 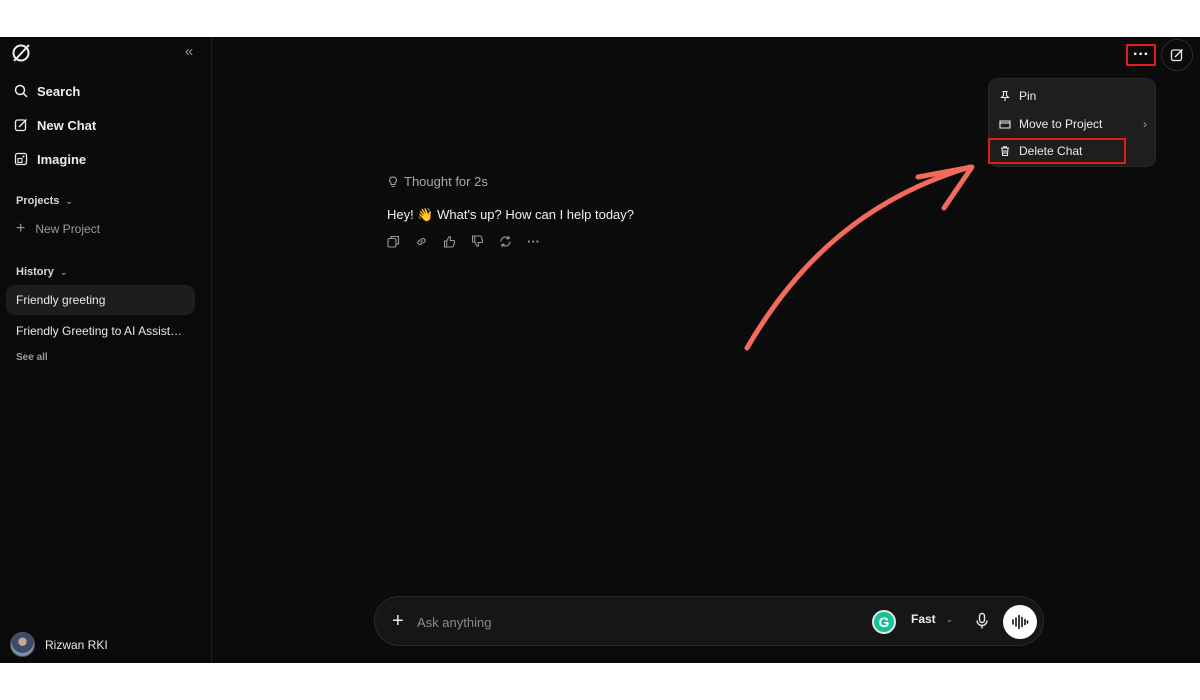 I want to click on sidebar-item-new-chat: New Chat, so click(x=55, y=125).